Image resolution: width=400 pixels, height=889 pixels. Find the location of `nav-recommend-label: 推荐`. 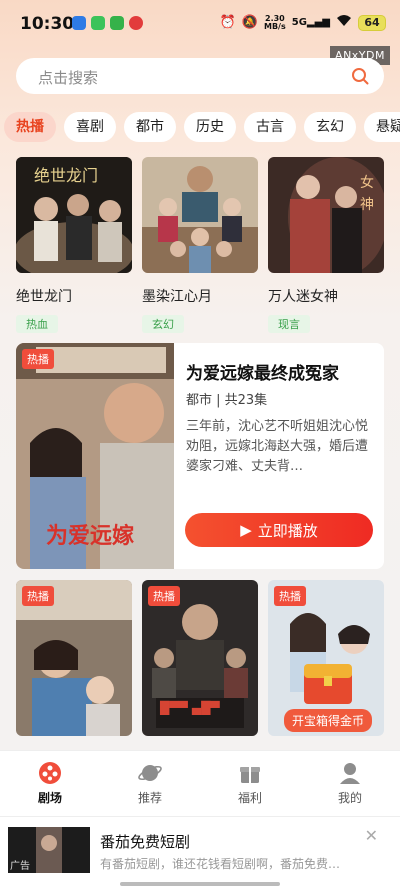

nav-recommend-label: 推荐 is located at coordinates (149, 798).